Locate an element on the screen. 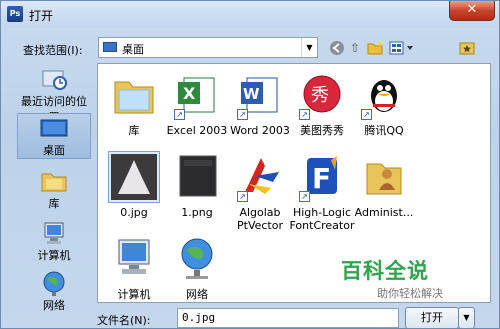 The height and width of the screenshot is (329, 500). file-label: Excel 2003 is located at coordinates (197, 130).